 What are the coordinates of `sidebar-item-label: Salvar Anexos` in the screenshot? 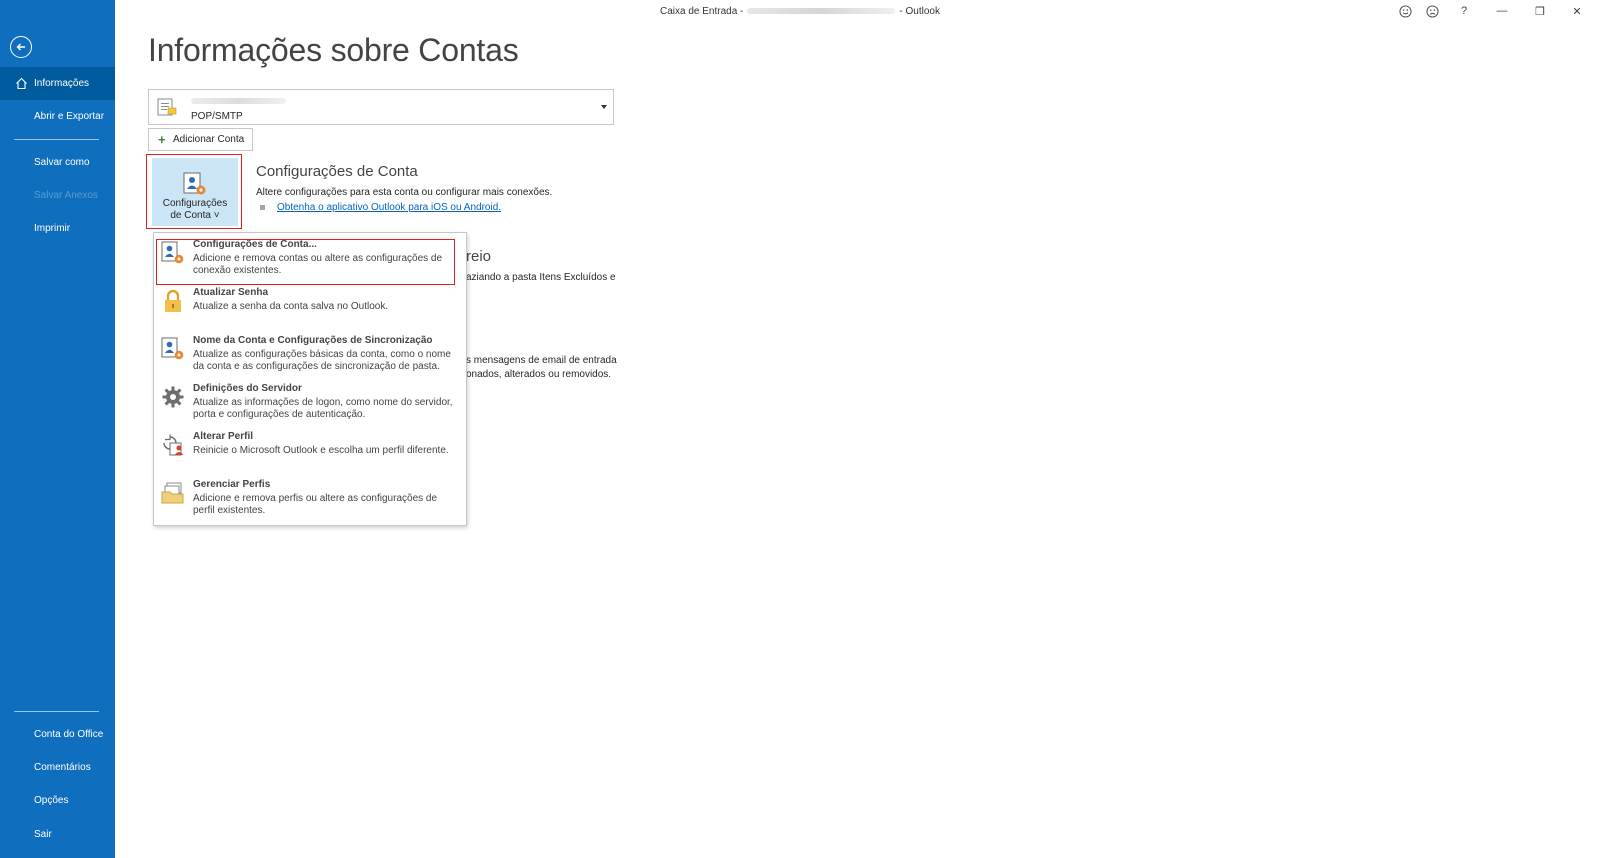 It's located at (66, 195).